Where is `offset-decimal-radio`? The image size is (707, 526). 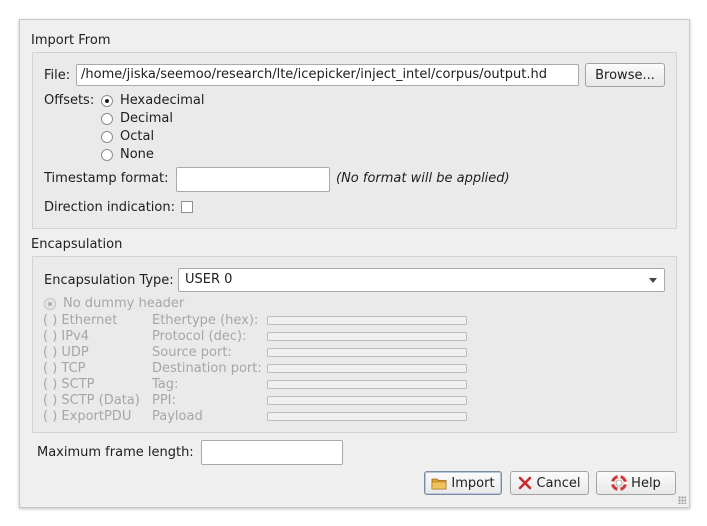
offset-decimal-radio is located at coordinates (107, 119).